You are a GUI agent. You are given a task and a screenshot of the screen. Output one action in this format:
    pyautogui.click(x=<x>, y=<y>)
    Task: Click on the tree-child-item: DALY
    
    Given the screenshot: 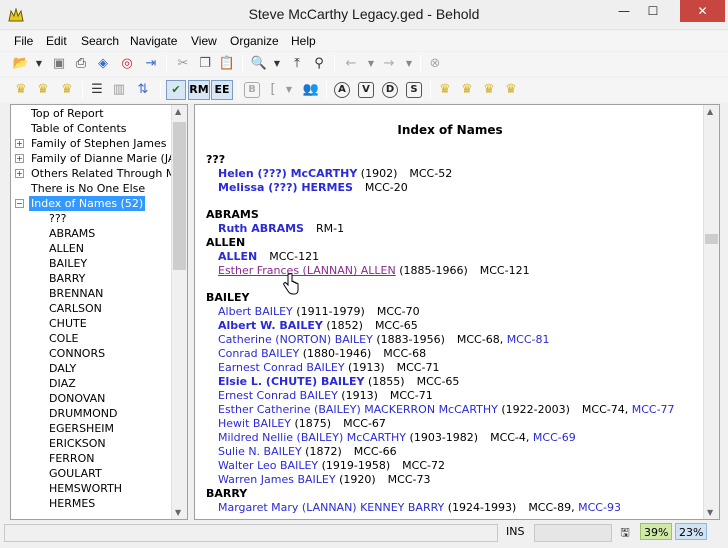 What is the action you would take?
    pyautogui.click(x=91, y=368)
    